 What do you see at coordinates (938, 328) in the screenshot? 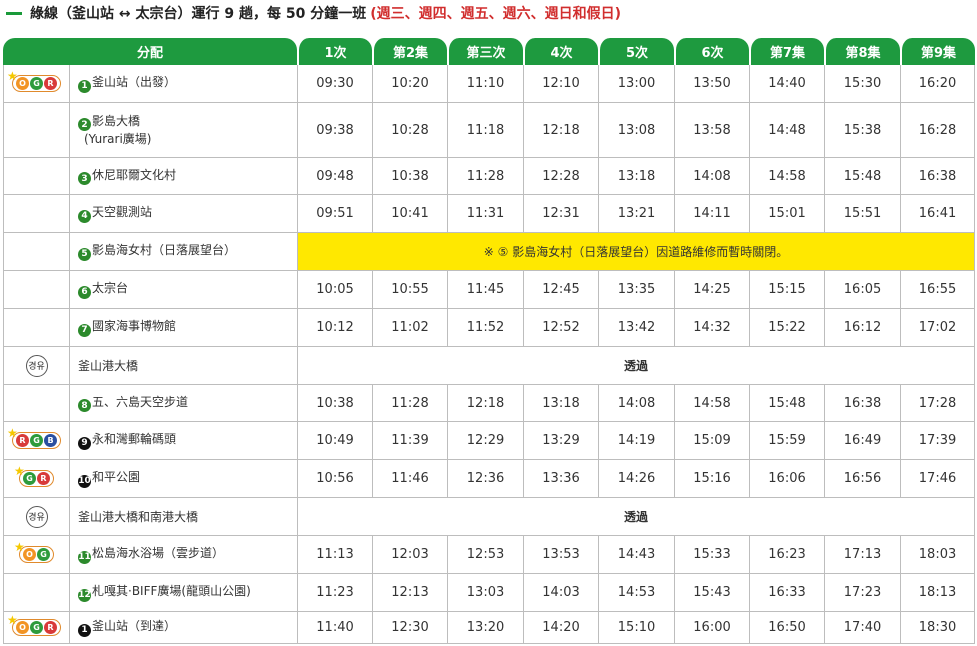
I see `departure-time: 17:02` at bounding box center [938, 328].